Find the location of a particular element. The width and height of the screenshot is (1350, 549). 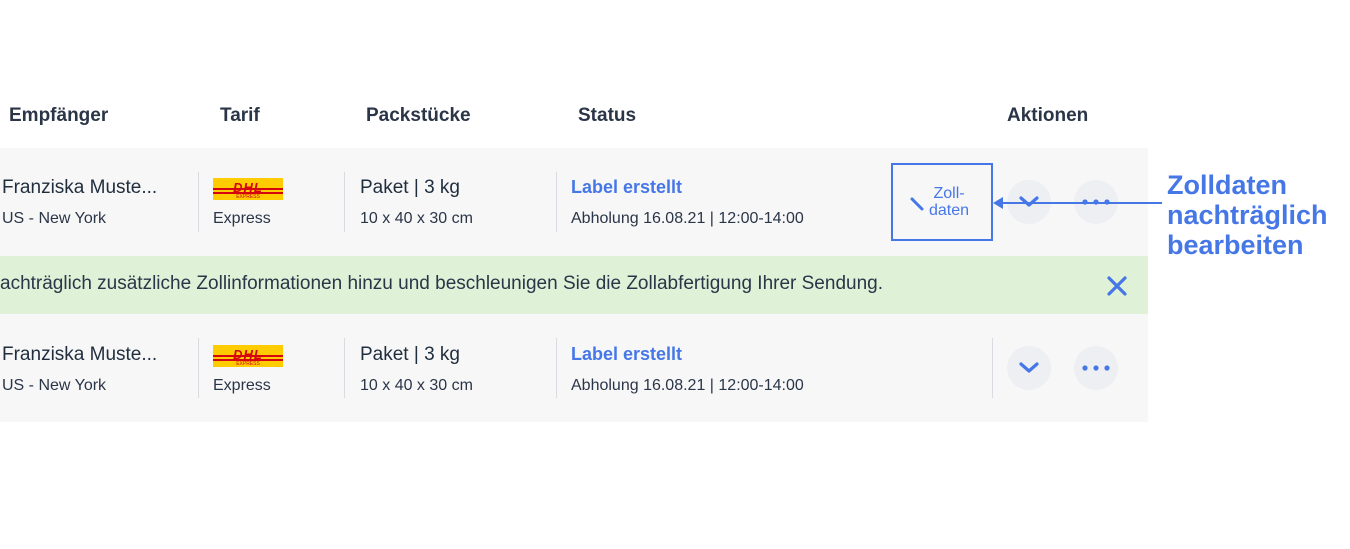

chevron-down-icon is located at coordinates (1029, 367).